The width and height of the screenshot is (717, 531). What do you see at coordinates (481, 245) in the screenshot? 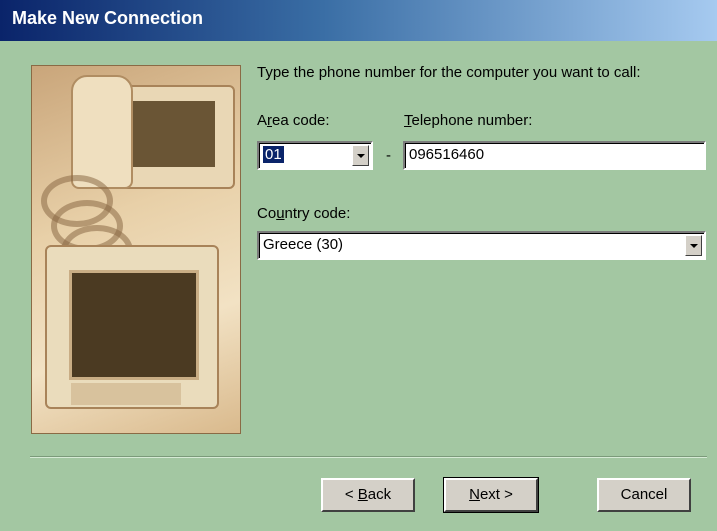
I see `country-code-combobox: Greece (30)` at bounding box center [481, 245].